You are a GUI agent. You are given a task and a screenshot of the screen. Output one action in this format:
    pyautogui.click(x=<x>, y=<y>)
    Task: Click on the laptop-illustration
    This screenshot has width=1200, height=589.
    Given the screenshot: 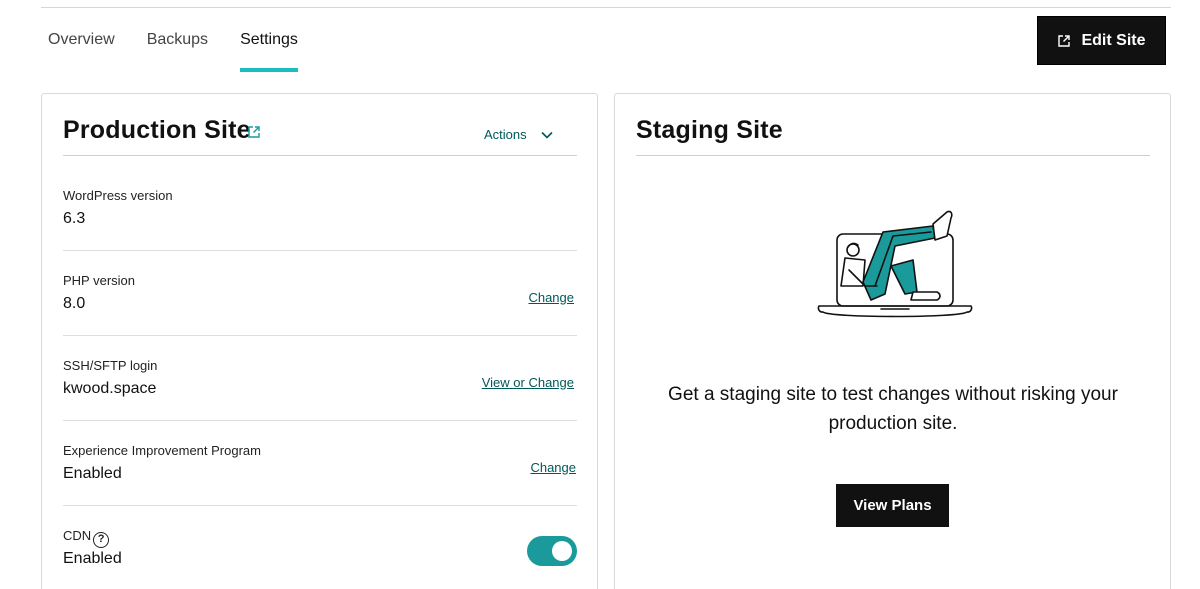 What is the action you would take?
    pyautogui.click(x=895, y=264)
    